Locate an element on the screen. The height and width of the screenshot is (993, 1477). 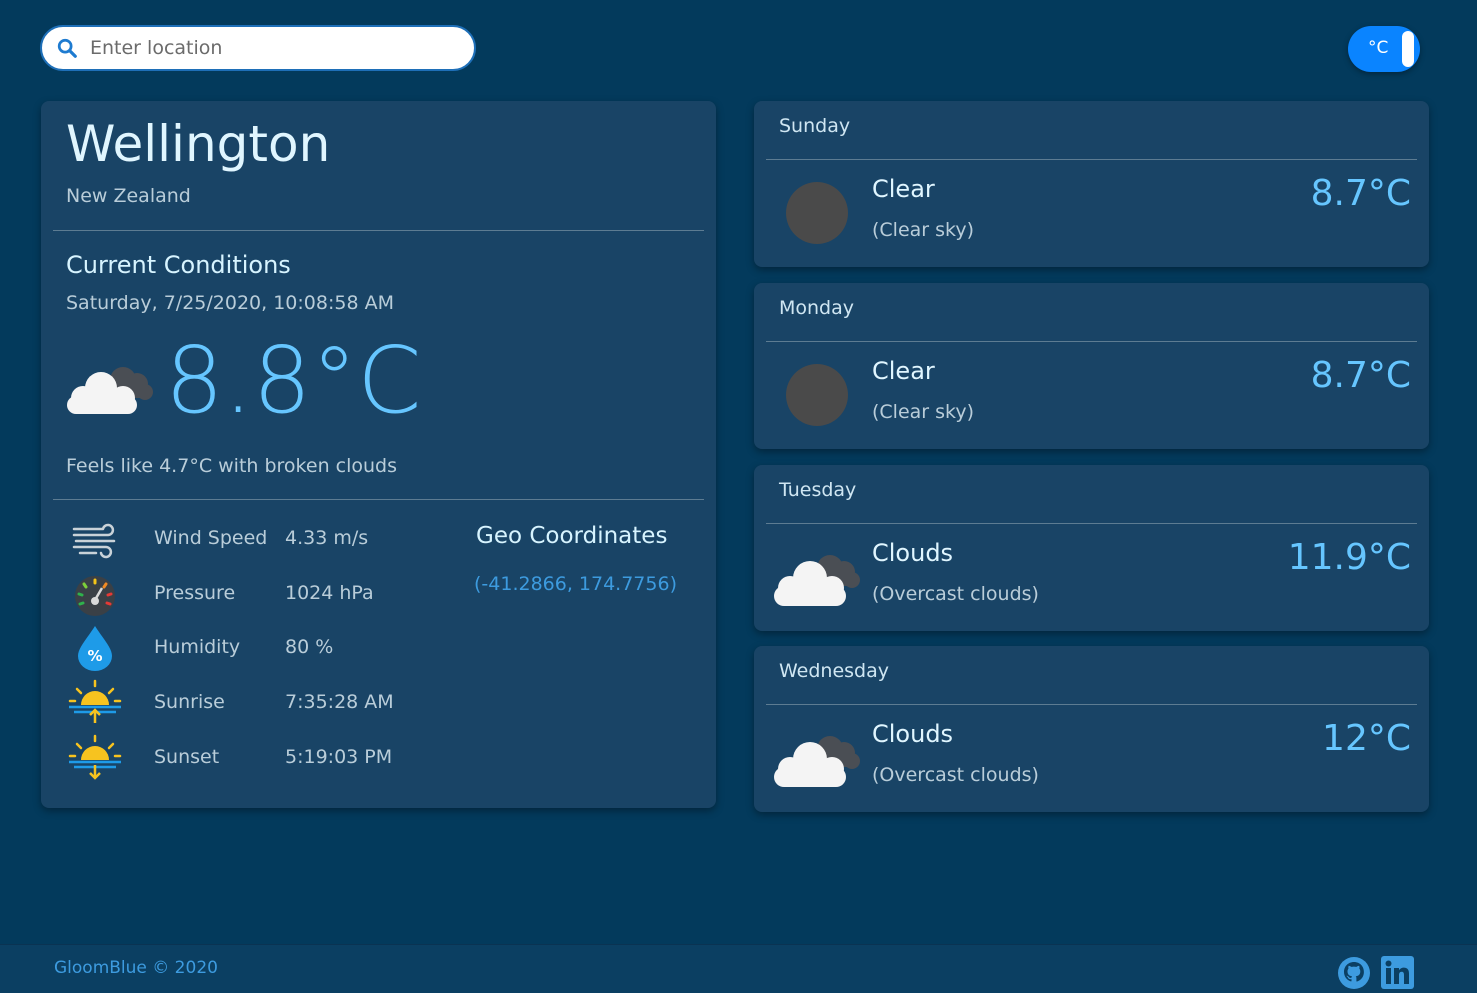
stat-value: 4.33 m/s is located at coordinates (327, 538).